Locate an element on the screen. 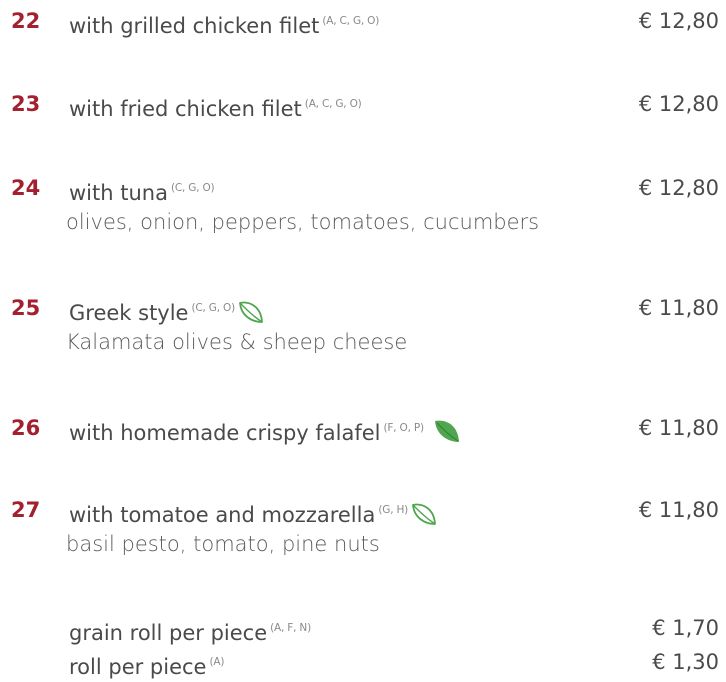  item-name: with grilled chicken filet is located at coordinates (194, 26).